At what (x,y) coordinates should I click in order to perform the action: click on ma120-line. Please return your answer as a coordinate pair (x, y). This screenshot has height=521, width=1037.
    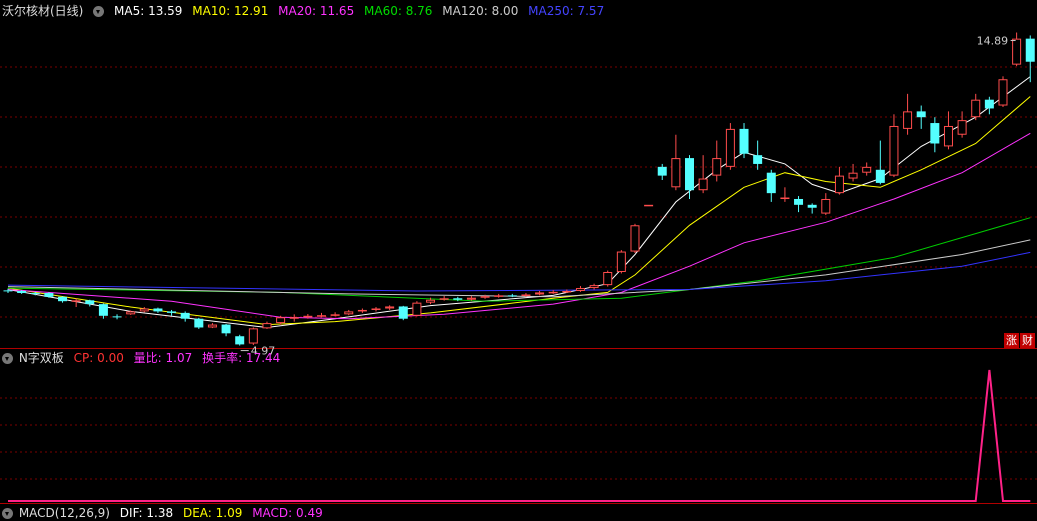
    Looking at the image, I should click on (519, 268).